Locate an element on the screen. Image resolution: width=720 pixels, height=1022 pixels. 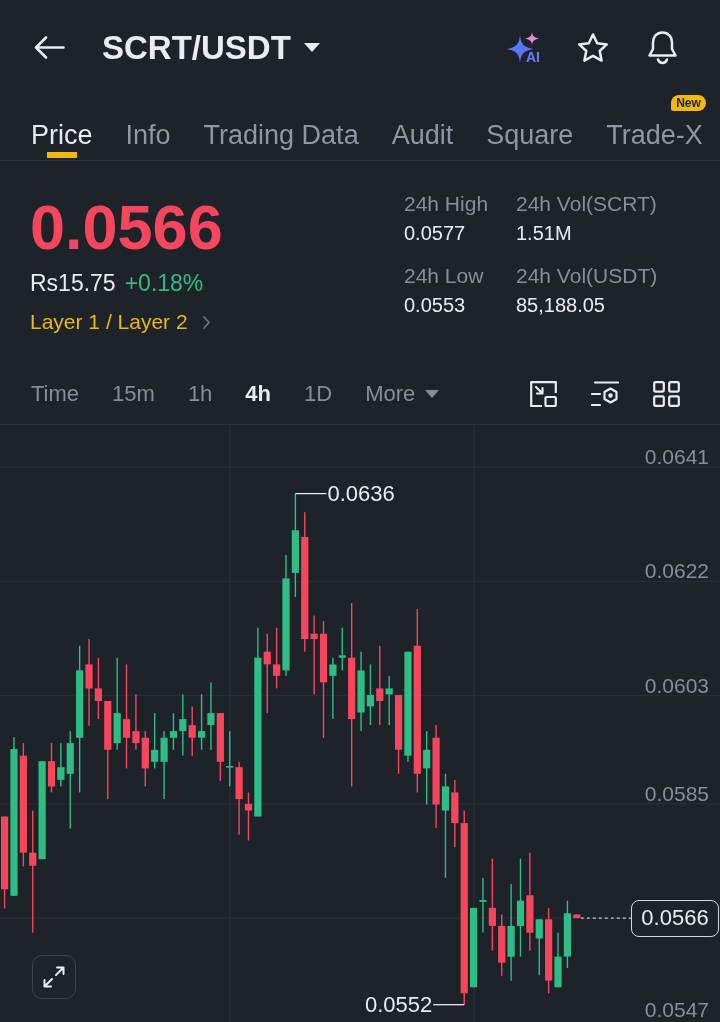
high-price-label: 0.0636 is located at coordinates (361, 493).